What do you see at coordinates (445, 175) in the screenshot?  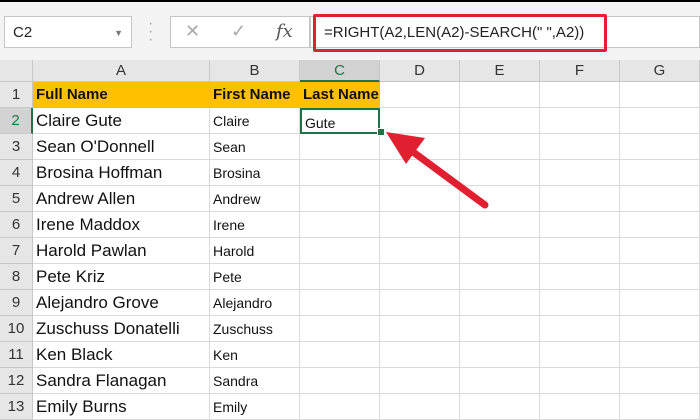 I see `arrow-shaft` at bounding box center [445, 175].